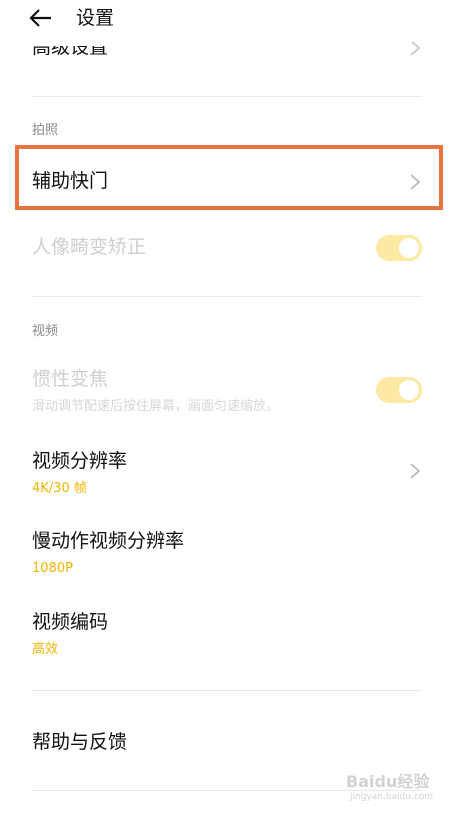 This screenshot has width=462, height=818. What do you see at coordinates (70, 379) in the screenshot?
I see `inertia-zoom-item: 惯性变焦` at bounding box center [70, 379].